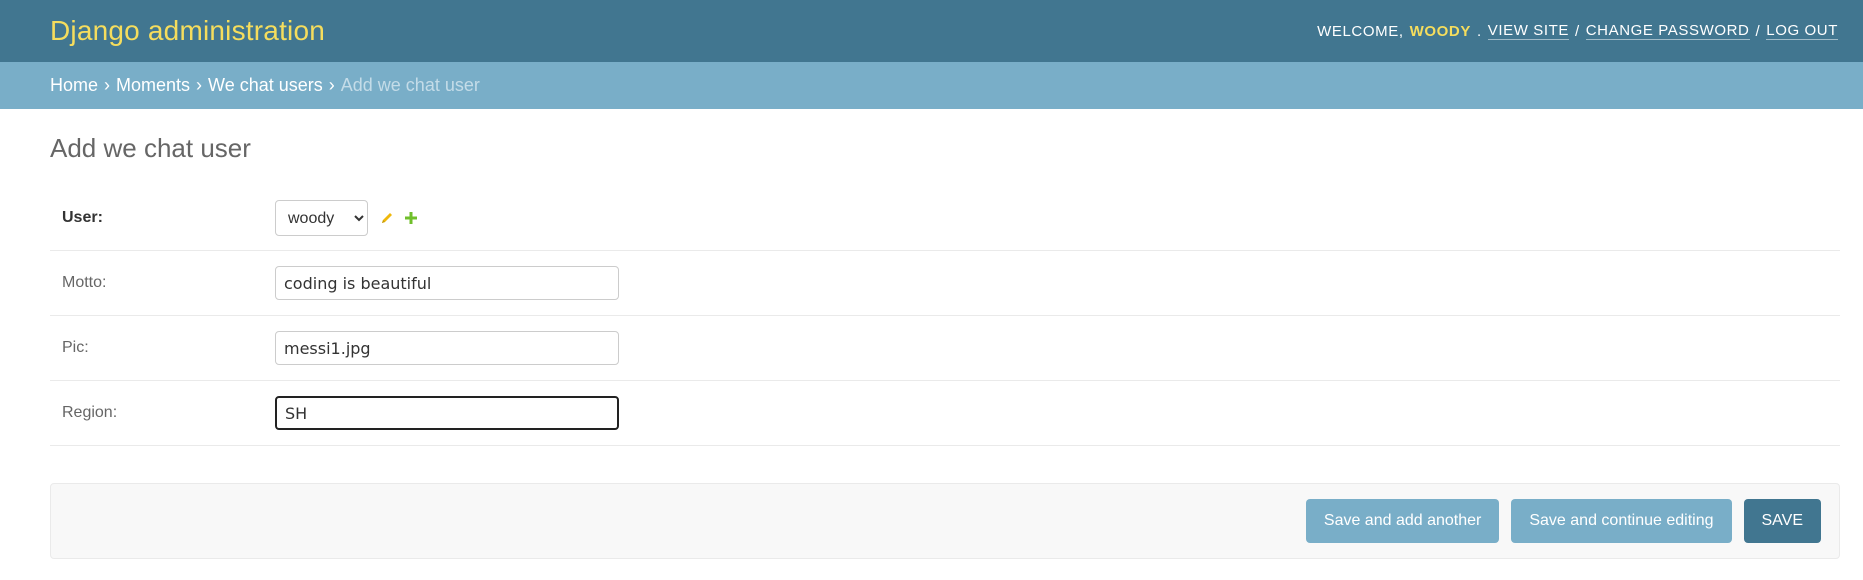 The image size is (1863, 580). What do you see at coordinates (1440, 31) in the screenshot?
I see `username: woody` at bounding box center [1440, 31].